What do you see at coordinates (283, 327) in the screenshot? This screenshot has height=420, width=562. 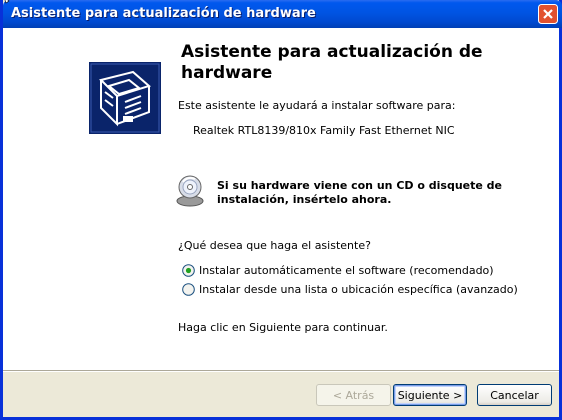 I see `continue-hint: Haga clic en Siguiente para continuar.` at bounding box center [283, 327].